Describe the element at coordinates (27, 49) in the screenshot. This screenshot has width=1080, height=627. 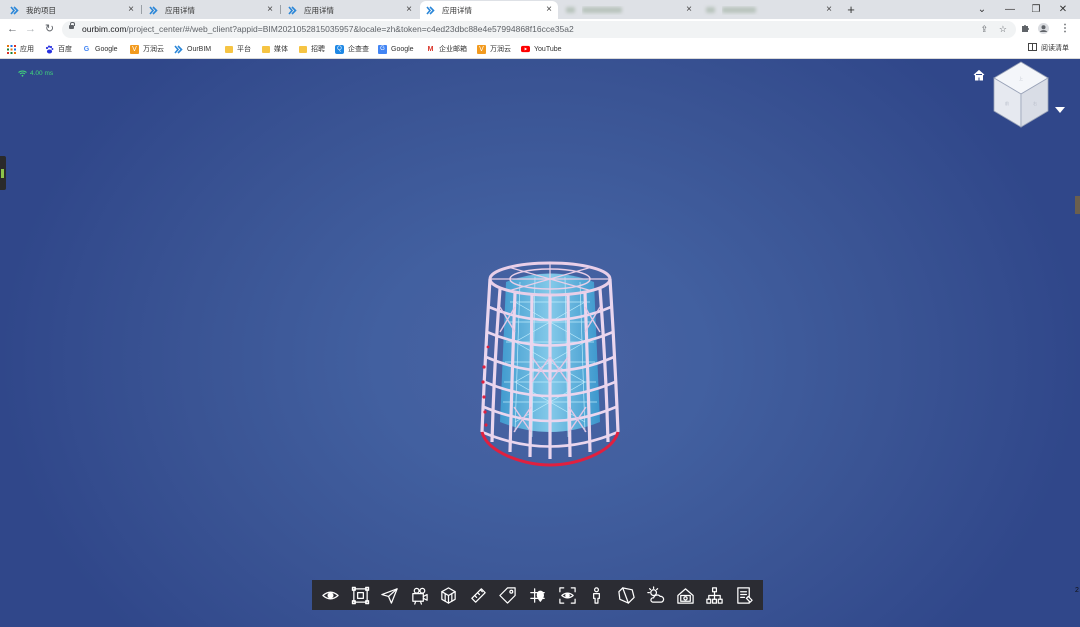
I see `bookmark-label: 应用` at that location.